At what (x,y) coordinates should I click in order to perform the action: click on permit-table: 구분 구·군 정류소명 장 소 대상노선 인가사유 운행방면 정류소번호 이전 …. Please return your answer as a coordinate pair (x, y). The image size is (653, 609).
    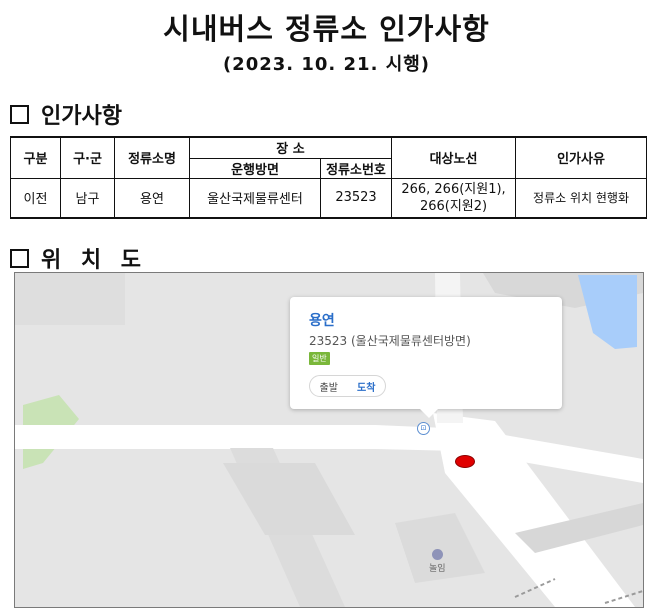
    Looking at the image, I should click on (329, 177).